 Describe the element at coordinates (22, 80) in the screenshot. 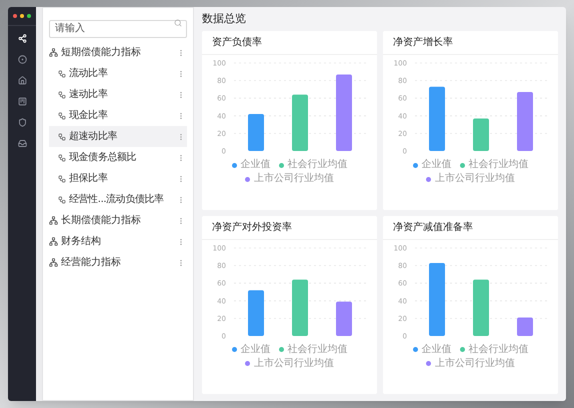

I see `house-icon` at that location.